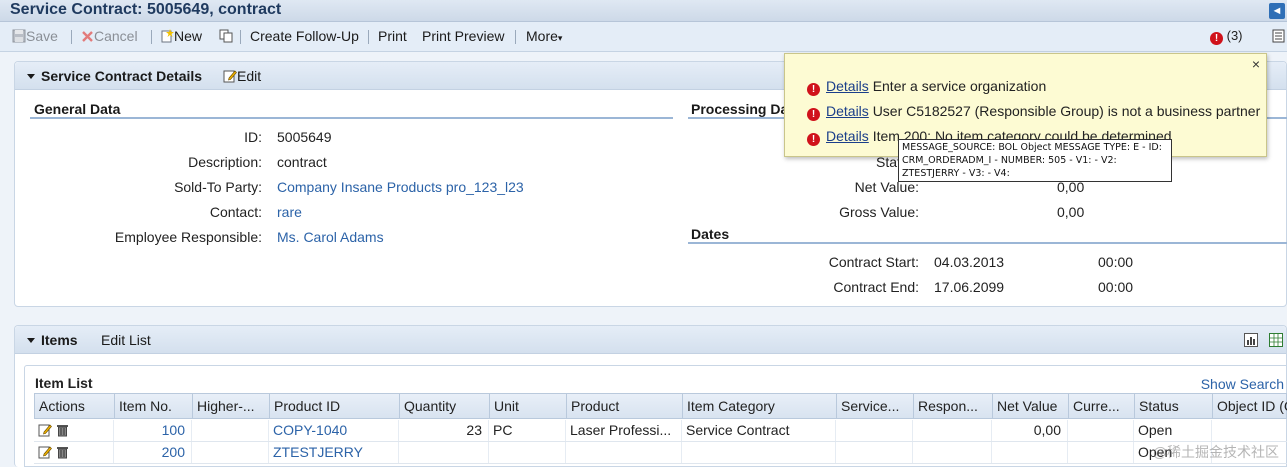 This screenshot has width=1287, height=467. I want to click on save-button: Save, so click(35, 37).